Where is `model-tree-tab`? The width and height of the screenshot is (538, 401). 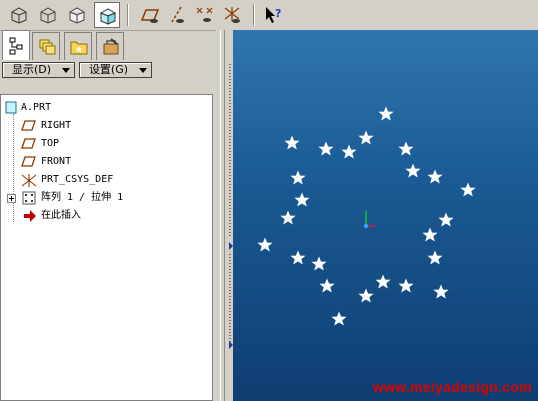 model-tree-tab is located at coordinates (16, 45).